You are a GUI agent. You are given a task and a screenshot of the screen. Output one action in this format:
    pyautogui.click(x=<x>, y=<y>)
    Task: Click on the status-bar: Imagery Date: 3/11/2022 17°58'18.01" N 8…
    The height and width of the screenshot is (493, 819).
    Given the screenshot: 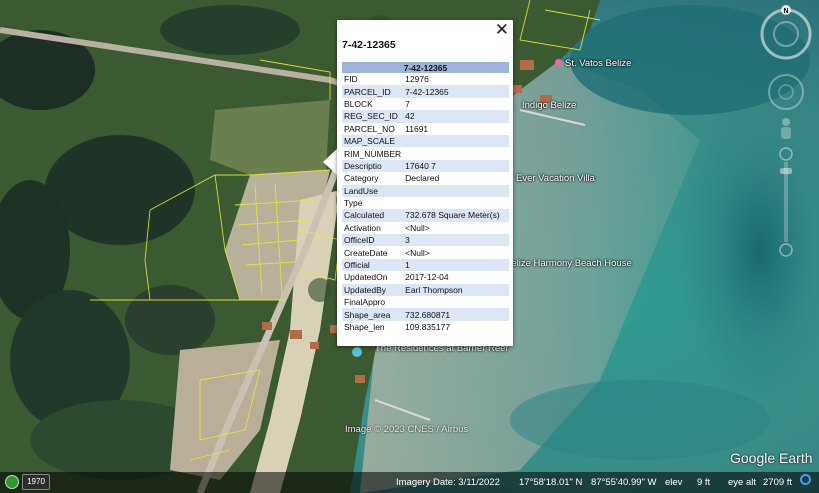 What is the action you would take?
    pyautogui.click(x=409, y=482)
    